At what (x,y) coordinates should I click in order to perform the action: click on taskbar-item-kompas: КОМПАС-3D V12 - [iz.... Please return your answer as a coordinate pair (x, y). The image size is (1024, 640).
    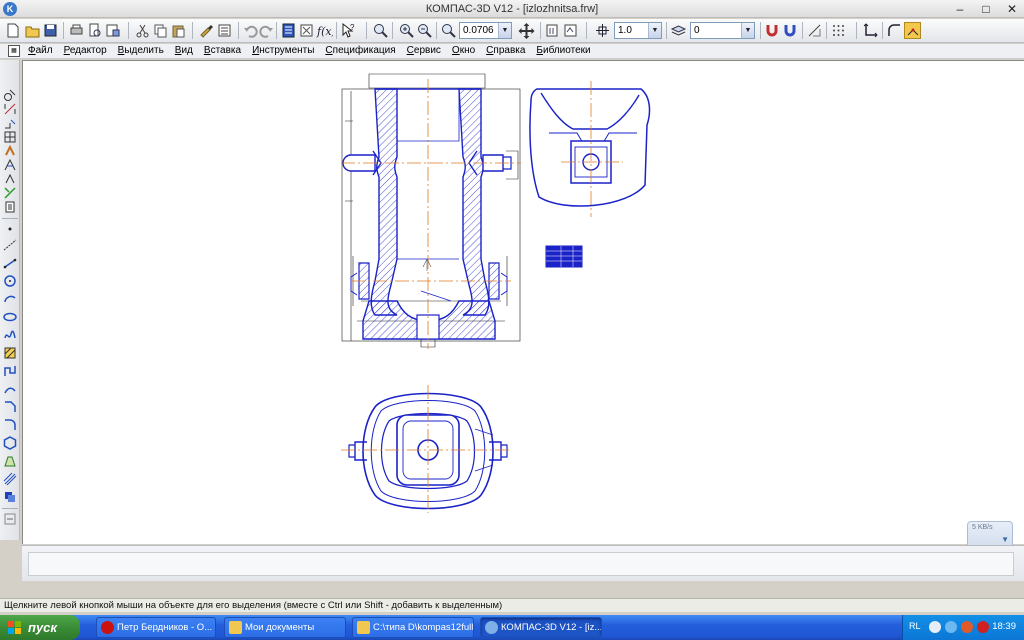
    Looking at the image, I should click on (541, 627).